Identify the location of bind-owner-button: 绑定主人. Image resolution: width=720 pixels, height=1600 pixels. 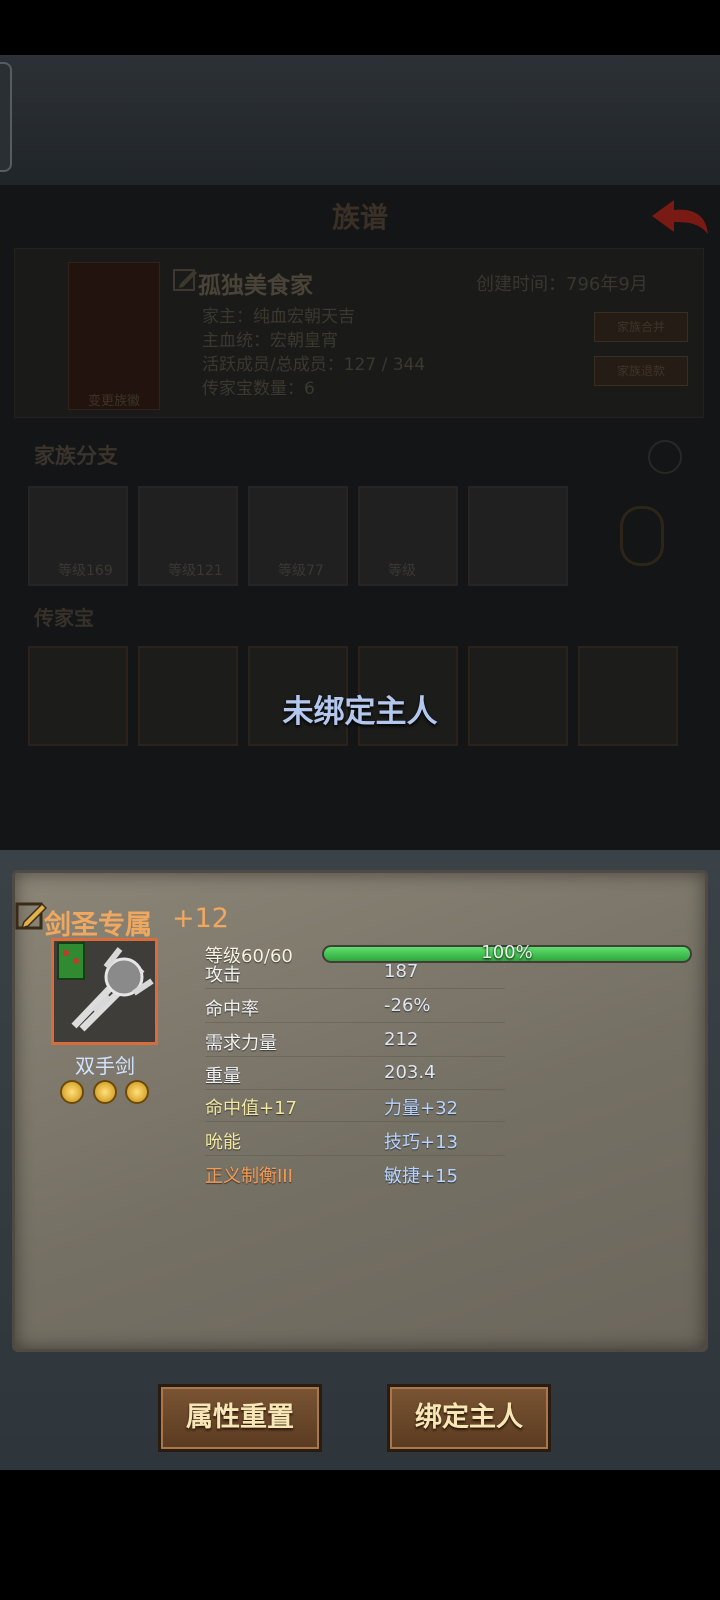
(469, 1418).